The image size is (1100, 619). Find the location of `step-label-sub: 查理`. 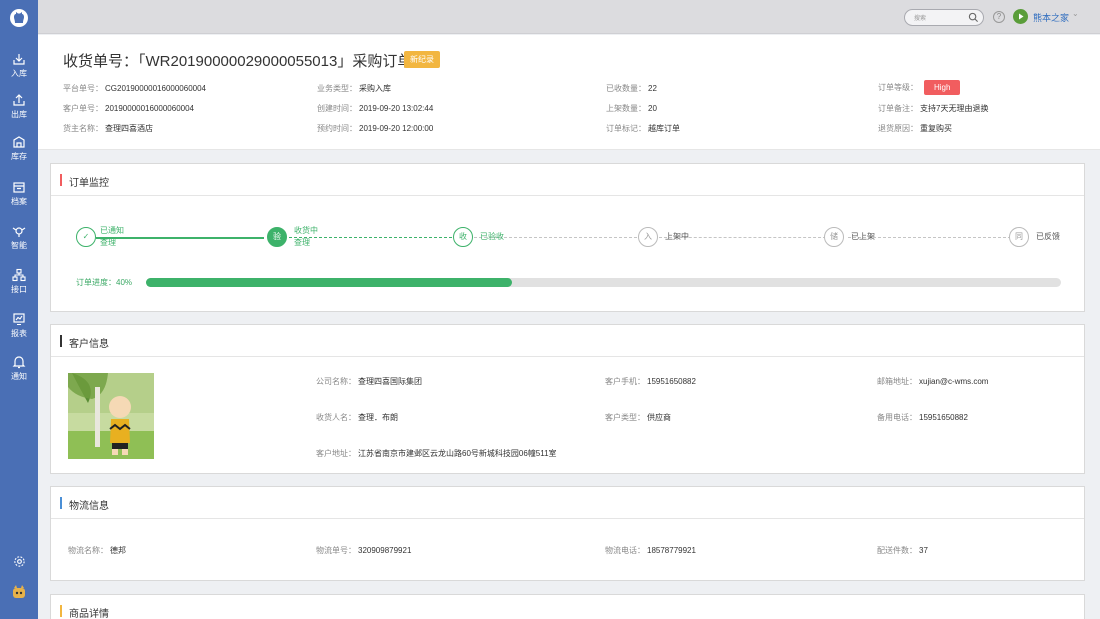

step-label-sub: 查理 is located at coordinates (108, 242).